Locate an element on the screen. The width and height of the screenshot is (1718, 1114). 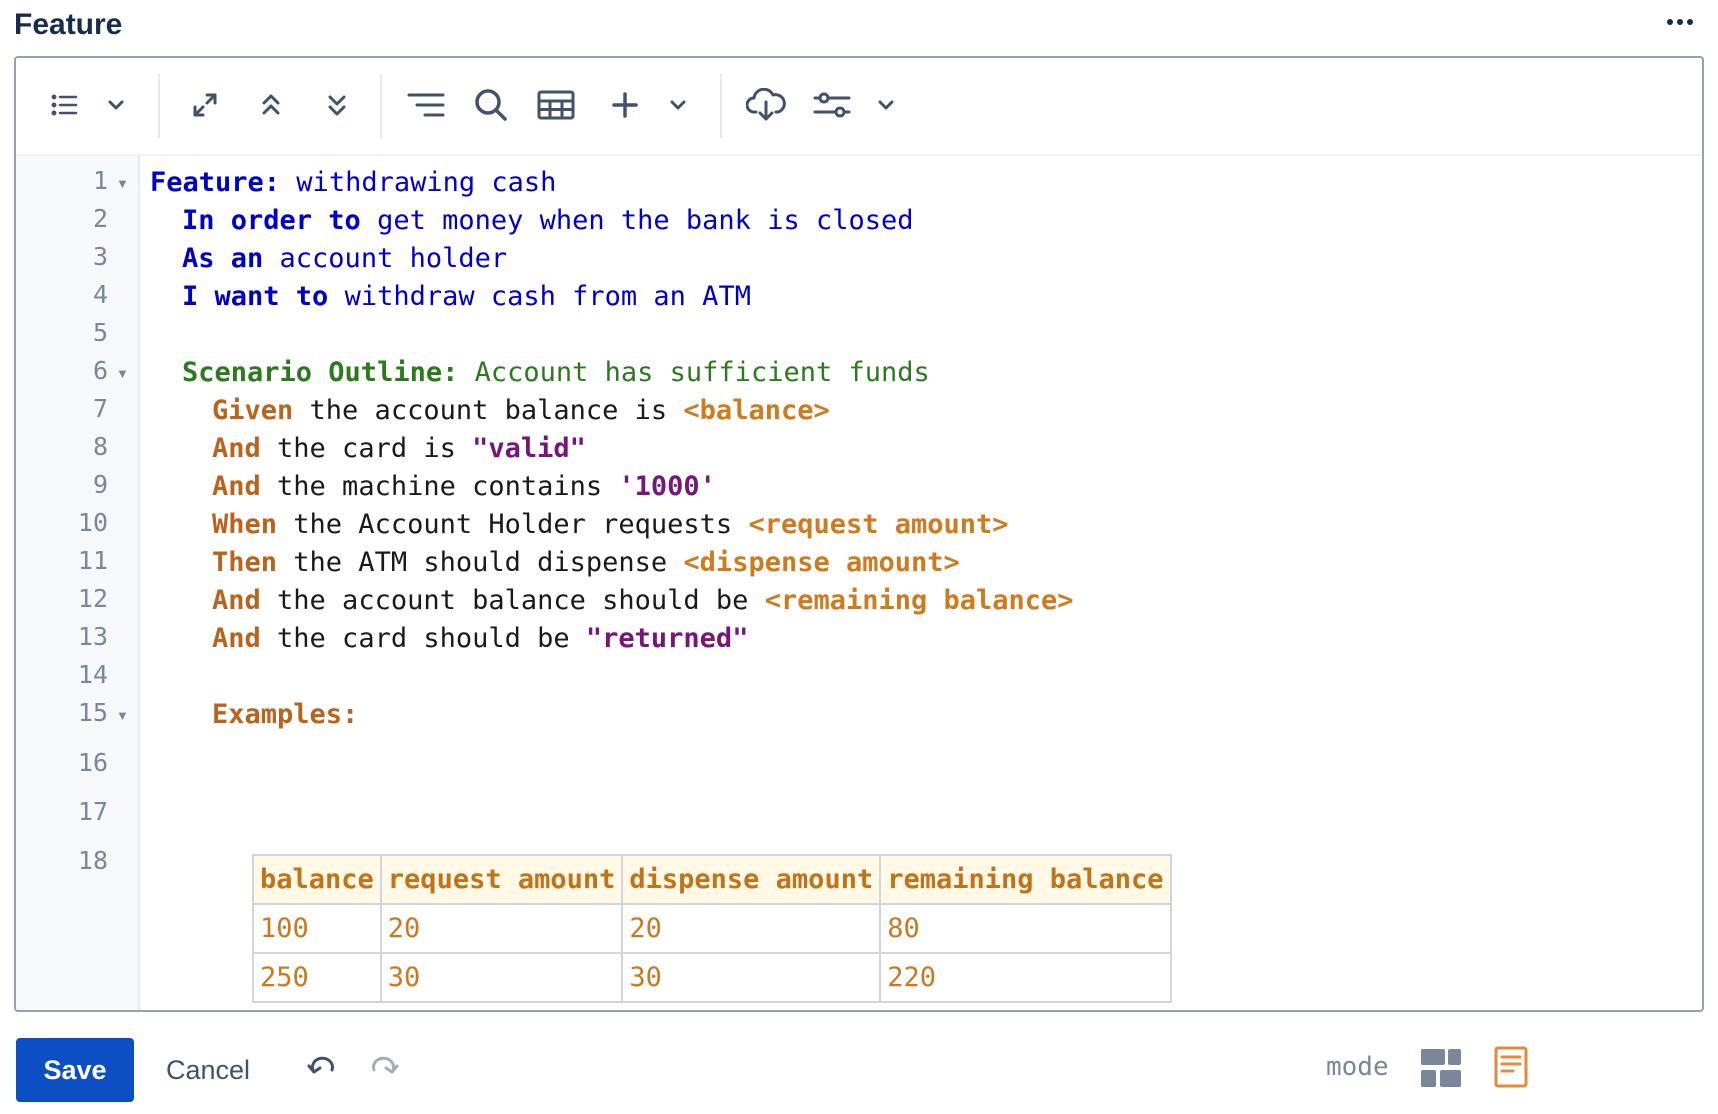
step-parameter: <dispense amount> is located at coordinates (821, 562).